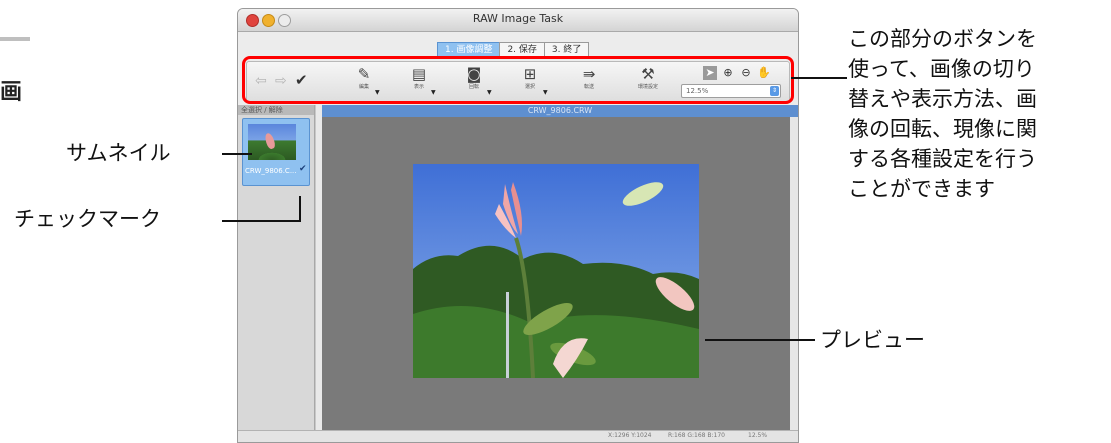 The width and height of the screenshot is (1111, 443). What do you see at coordinates (942, 129) in the screenshot?
I see `toolbar-note-line-4: 像の回転、現像に関` at bounding box center [942, 129].